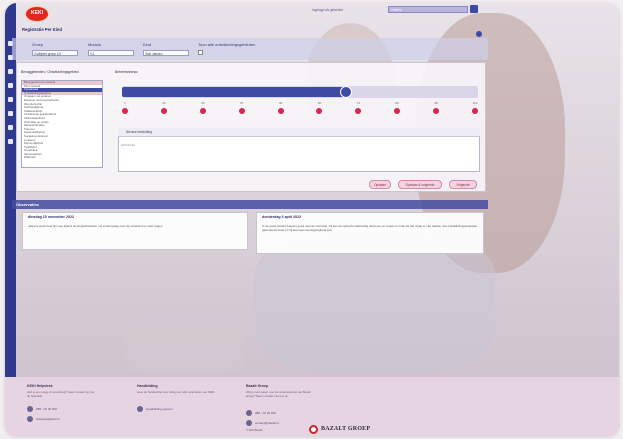 The height and width of the screenshot is (439, 623). Describe the element at coordinates (40, 386) in the screenshot. I see `footer-helpdesk-title: KEKI Helpdesk` at that location.